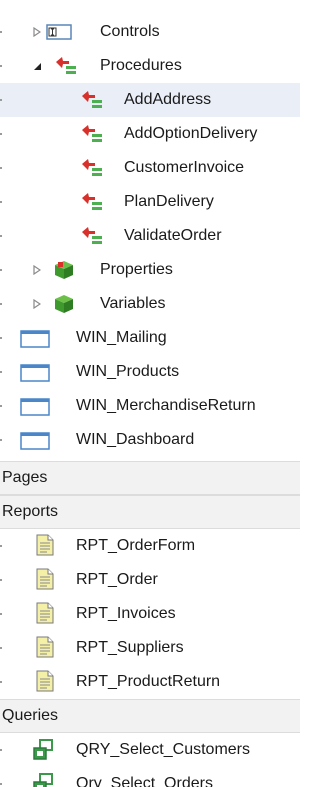 The height and width of the screenshot is (787, 320). What do you see at coordinates (117, 579) in the screenshot?
I see `tree-node-label: RPT_Order` at bounding box center [117, 579].